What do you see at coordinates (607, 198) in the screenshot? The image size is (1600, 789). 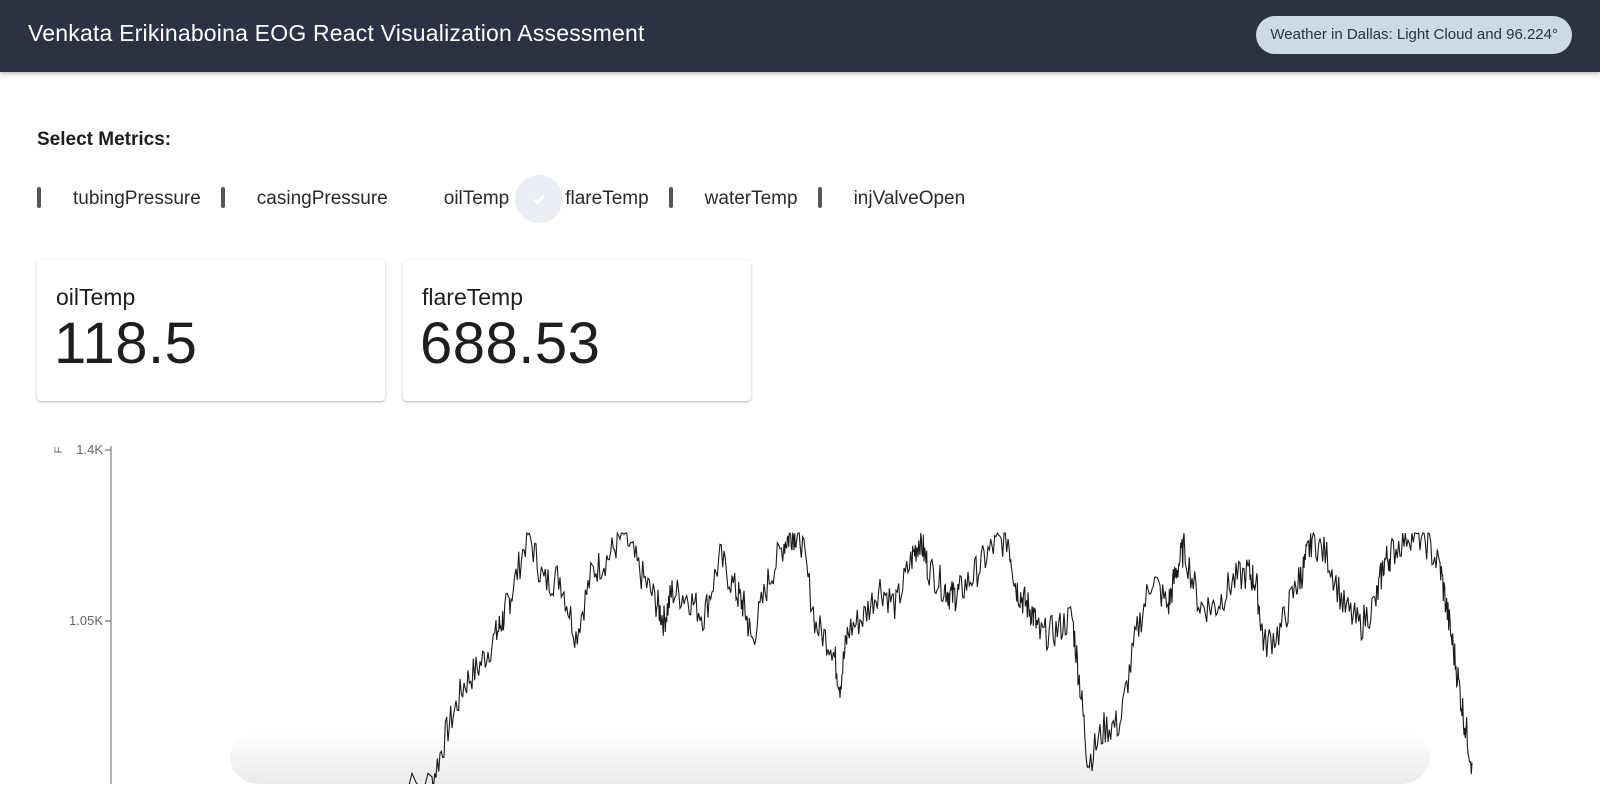 I see `metric-label: flareTemp` at bounding box center [607, 198].